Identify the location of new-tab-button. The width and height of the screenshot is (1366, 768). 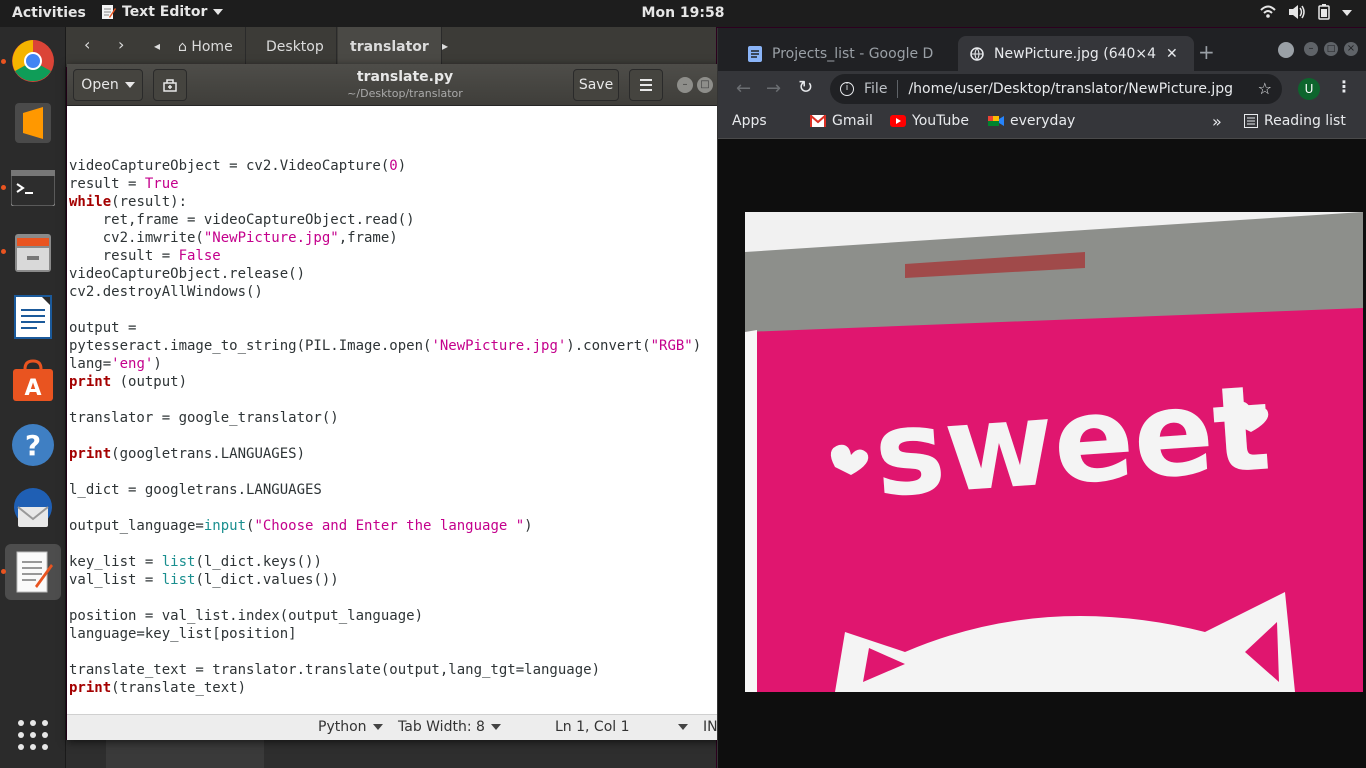
(170, 85).